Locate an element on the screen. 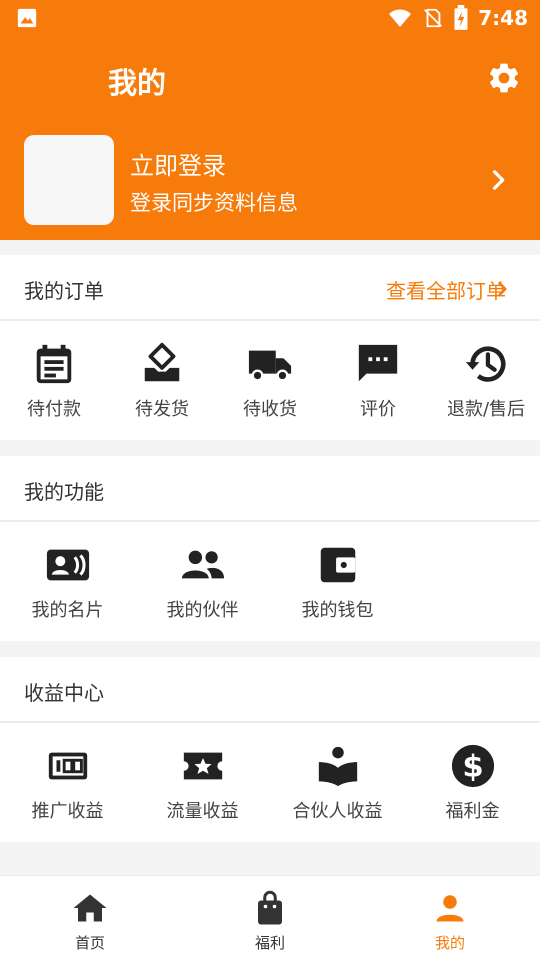 The width and height of the screenshot is (540, 960). nav-label: 我的 is located at coordinates (449, 943).